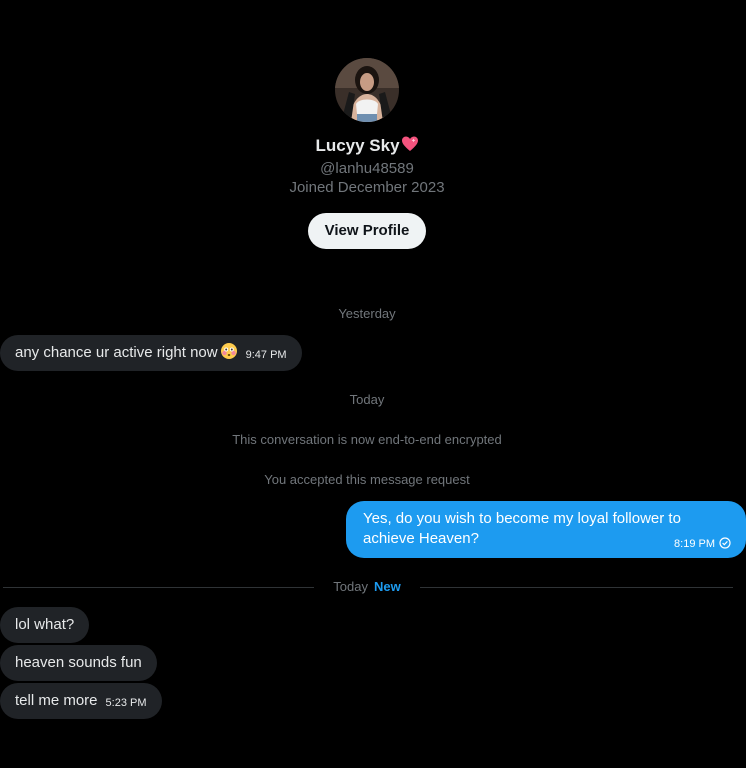 The width and height of the screenshot is (746, 768). I want to click on message-bubble-incoming: any chance ur active right now 9:47 PM, so click(151, 353).